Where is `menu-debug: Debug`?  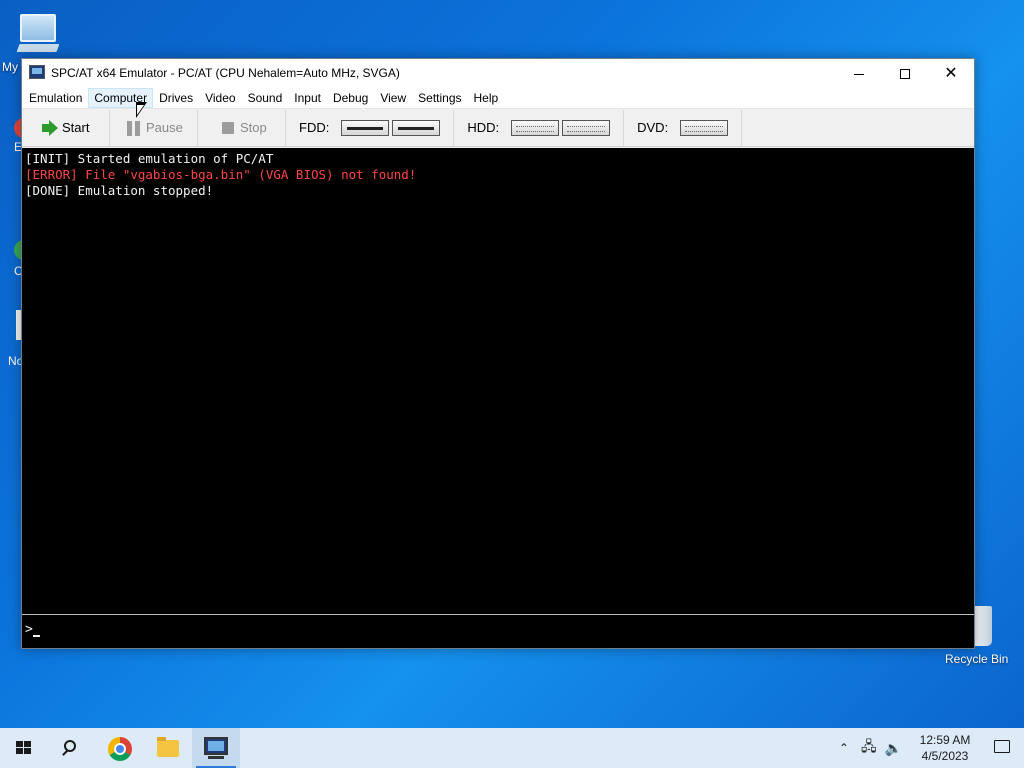 menu-debug: Debug is located at coordinates (350, 98).